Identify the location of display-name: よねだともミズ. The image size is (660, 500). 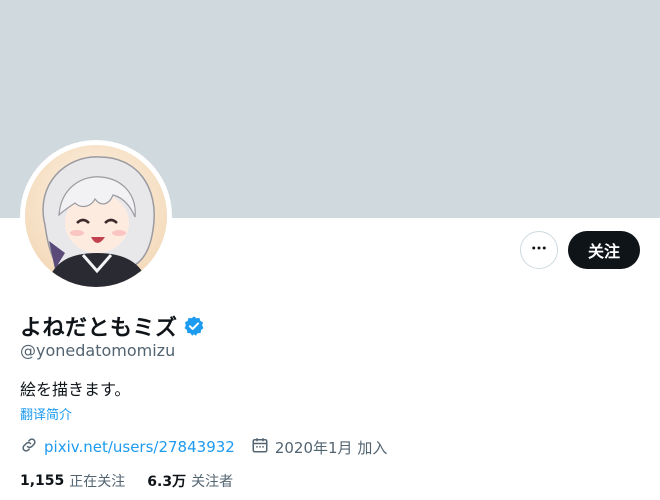
(99, 328).